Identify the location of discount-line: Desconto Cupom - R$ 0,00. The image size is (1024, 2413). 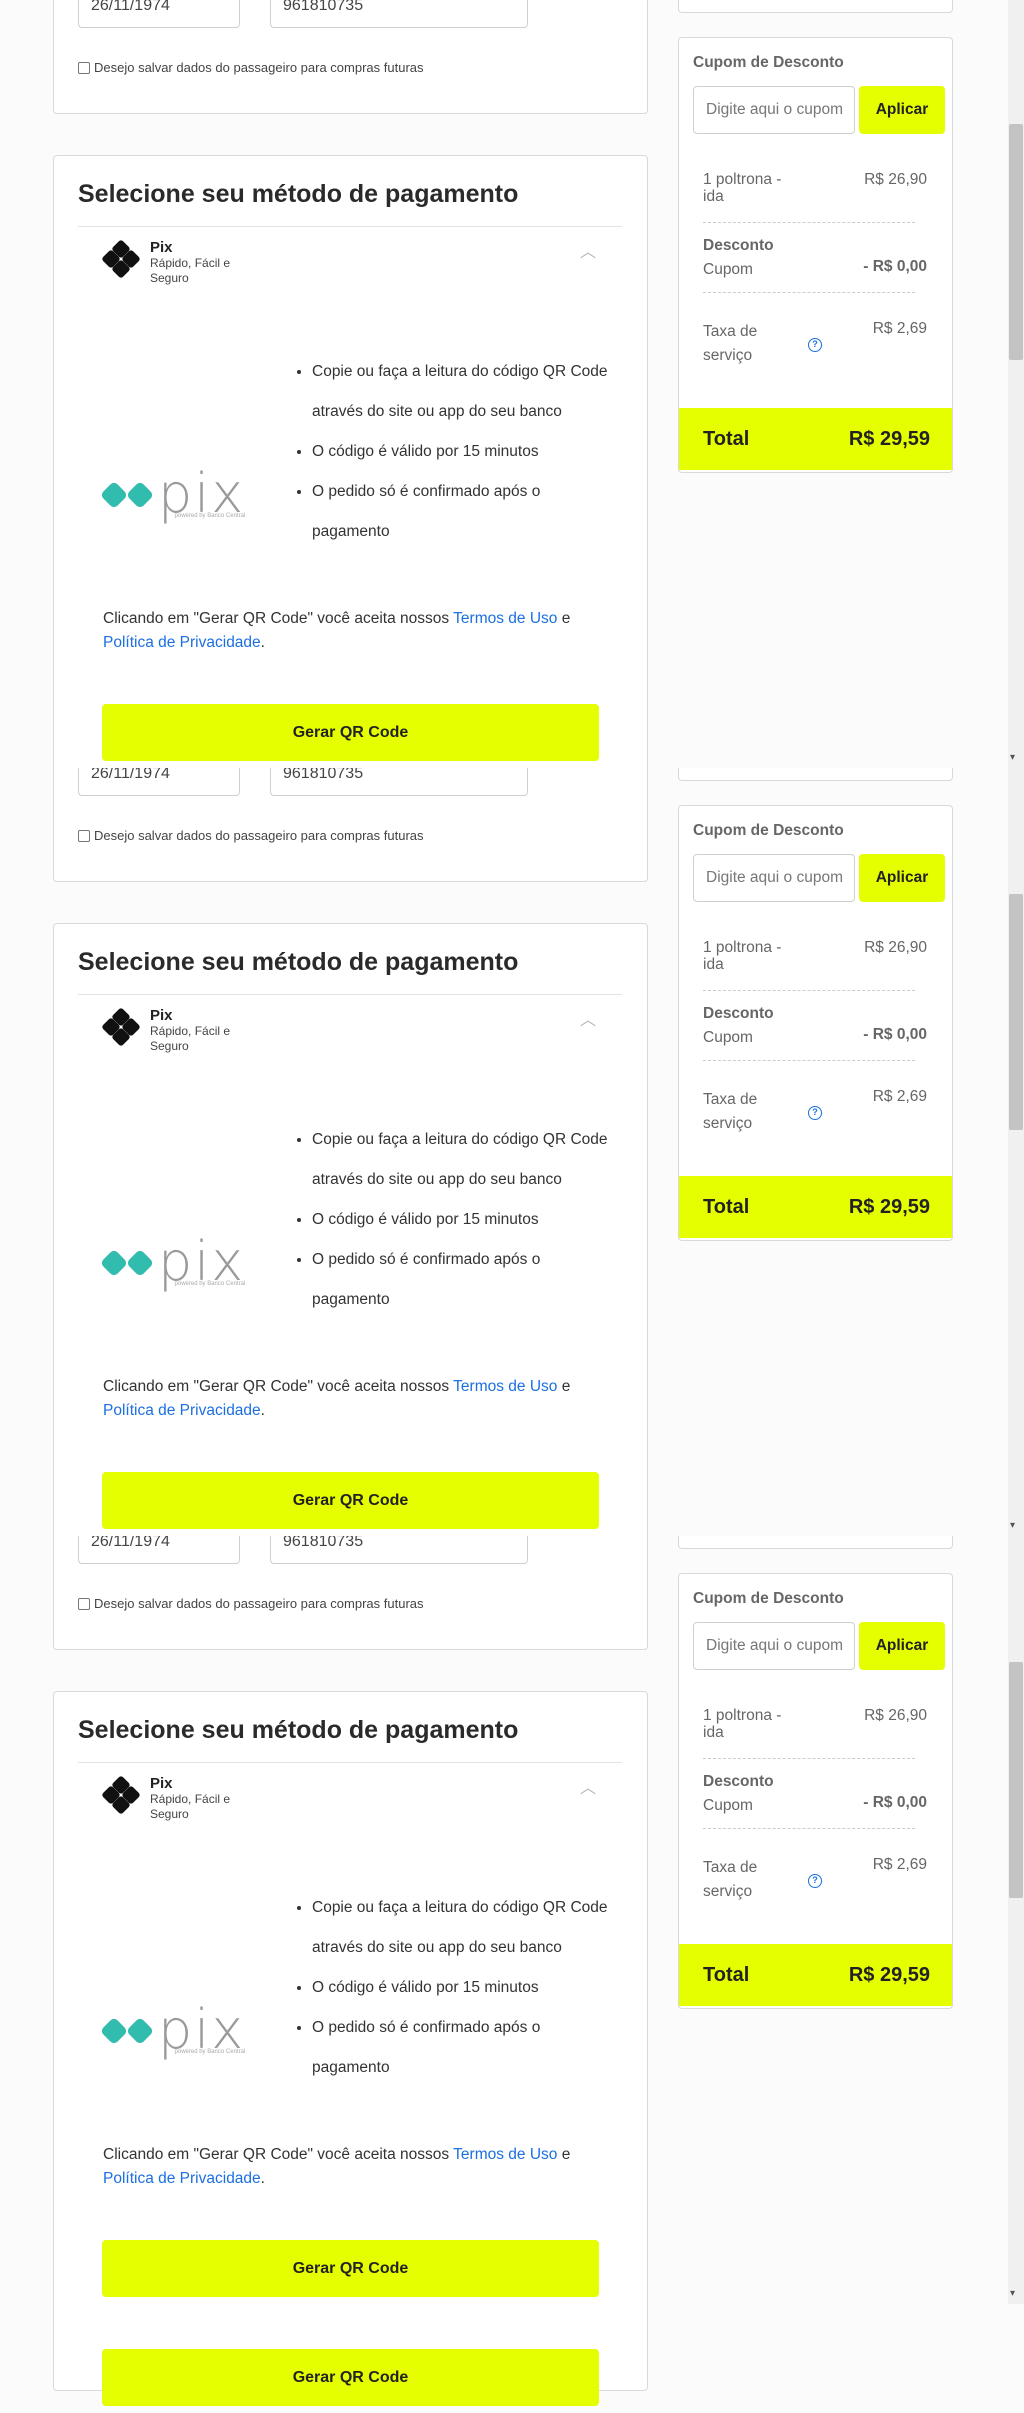
(815, 1026).